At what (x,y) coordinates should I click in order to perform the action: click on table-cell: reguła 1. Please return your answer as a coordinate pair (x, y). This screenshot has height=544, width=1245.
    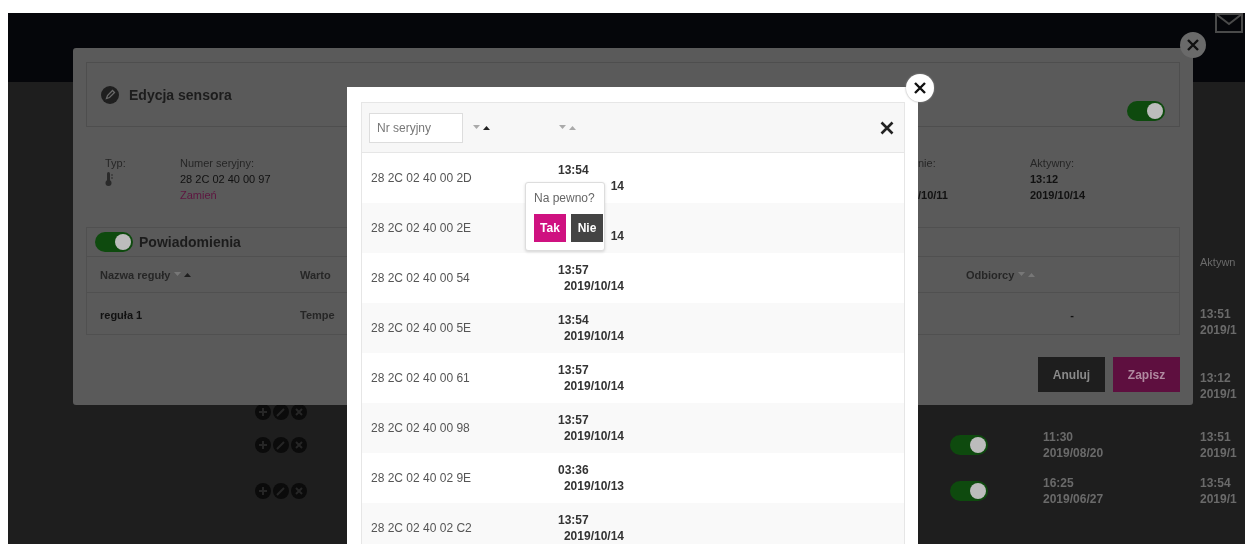
    Looking at the image, I should click on (121, 314).